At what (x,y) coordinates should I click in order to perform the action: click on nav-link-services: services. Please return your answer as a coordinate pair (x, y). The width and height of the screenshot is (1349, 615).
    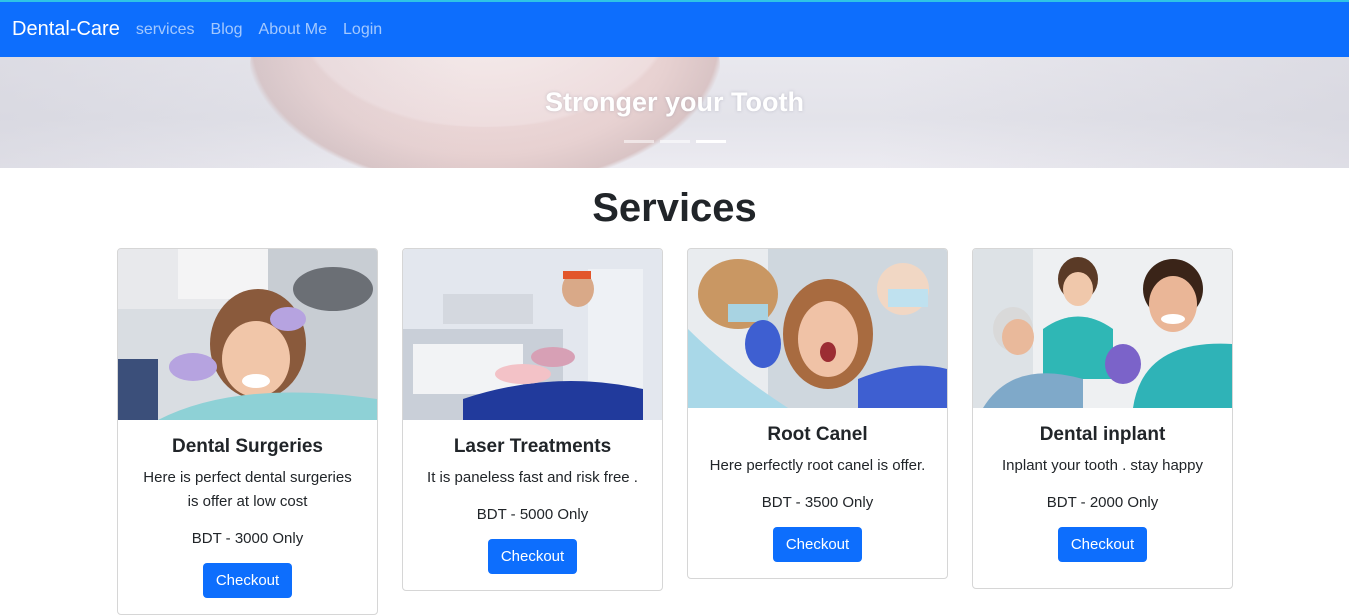
    Looking at the image, I should click on (165, 30).